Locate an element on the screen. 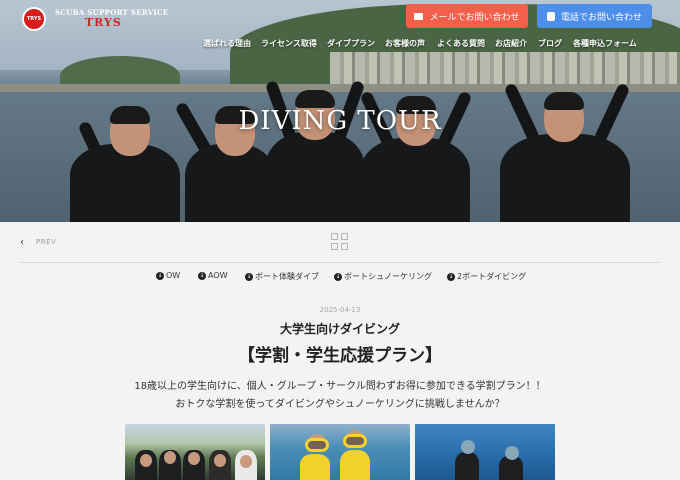  photo-gallery is located at coordinates (340, 452).